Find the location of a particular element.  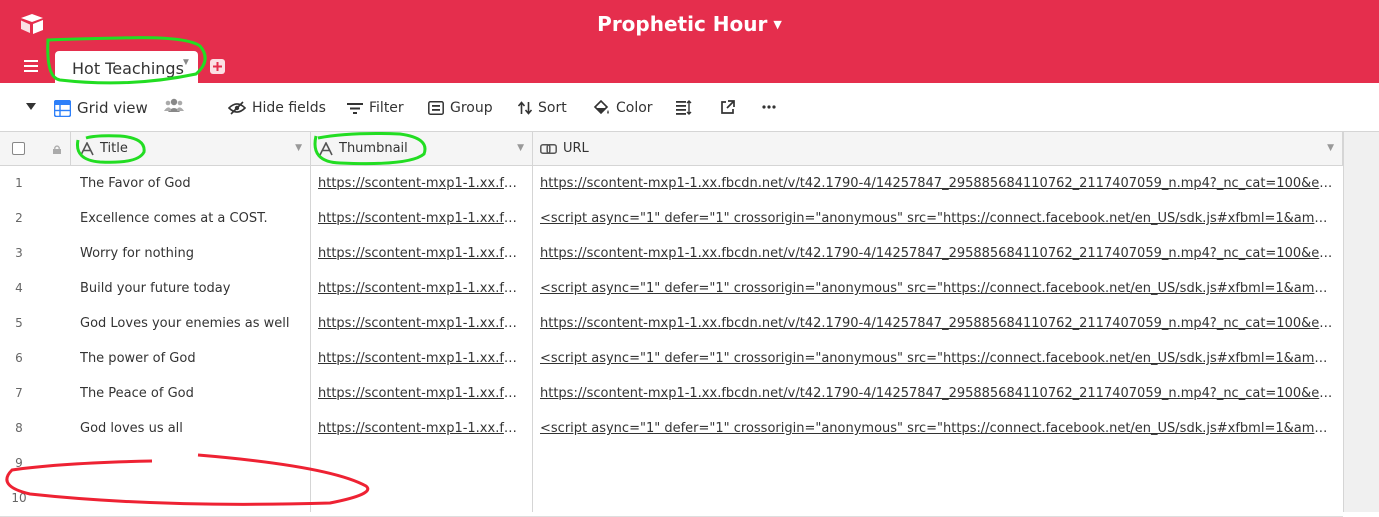

table-tab-hot-teachings: Hot Teachings ▼ is located at coordinates (126, 67).